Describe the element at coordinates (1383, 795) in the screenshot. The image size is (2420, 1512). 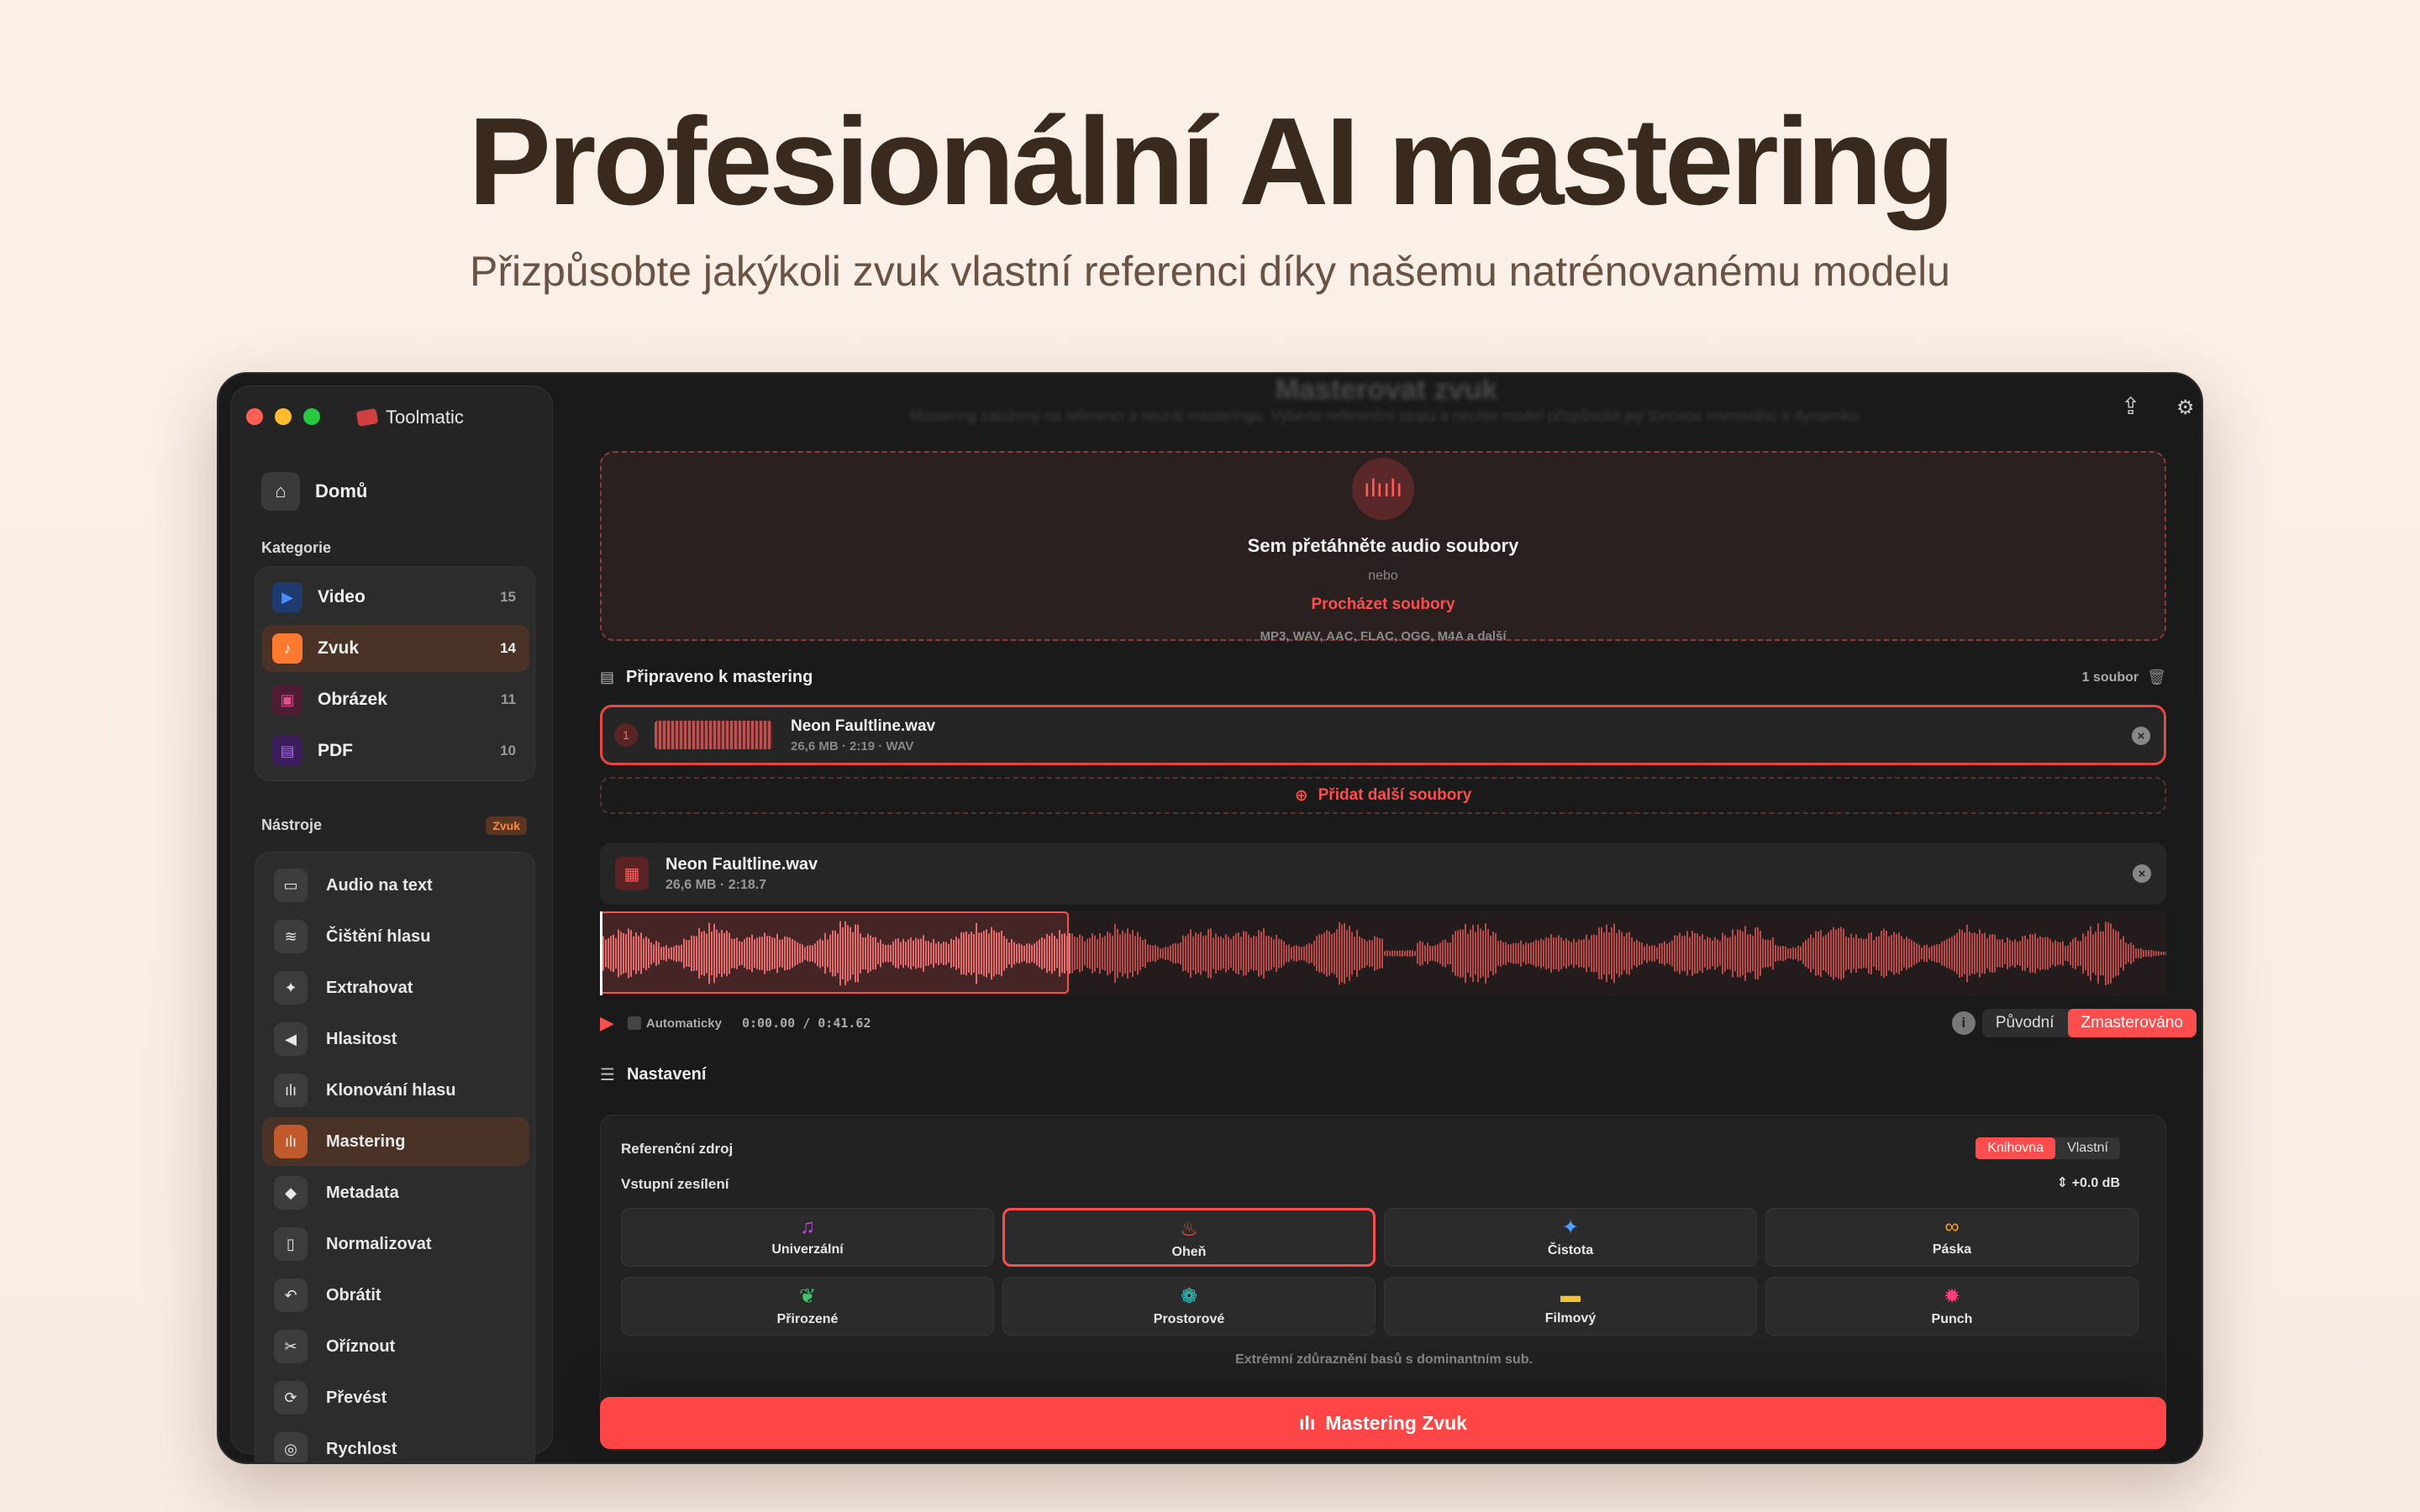
I see `add-more-files-button: ⊕ Přidat další soubory` at that location.